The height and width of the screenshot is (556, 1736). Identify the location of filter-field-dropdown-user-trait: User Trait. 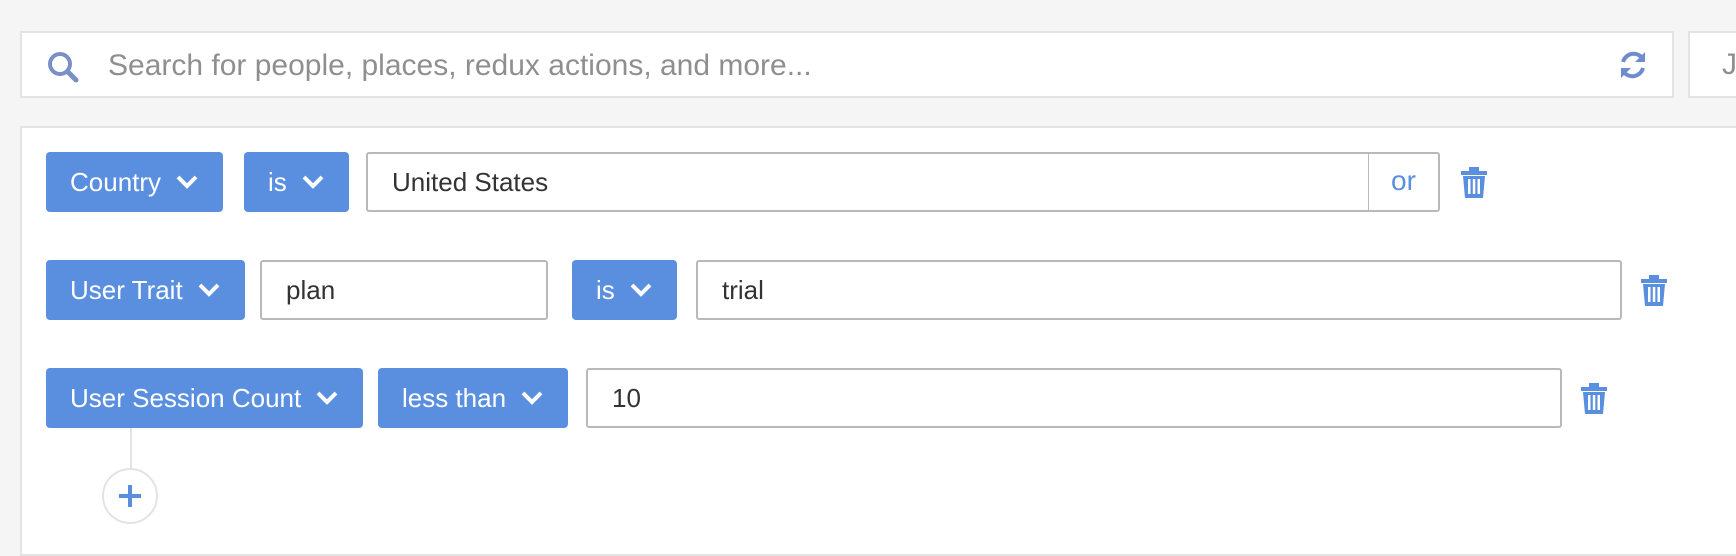
(145, 290).